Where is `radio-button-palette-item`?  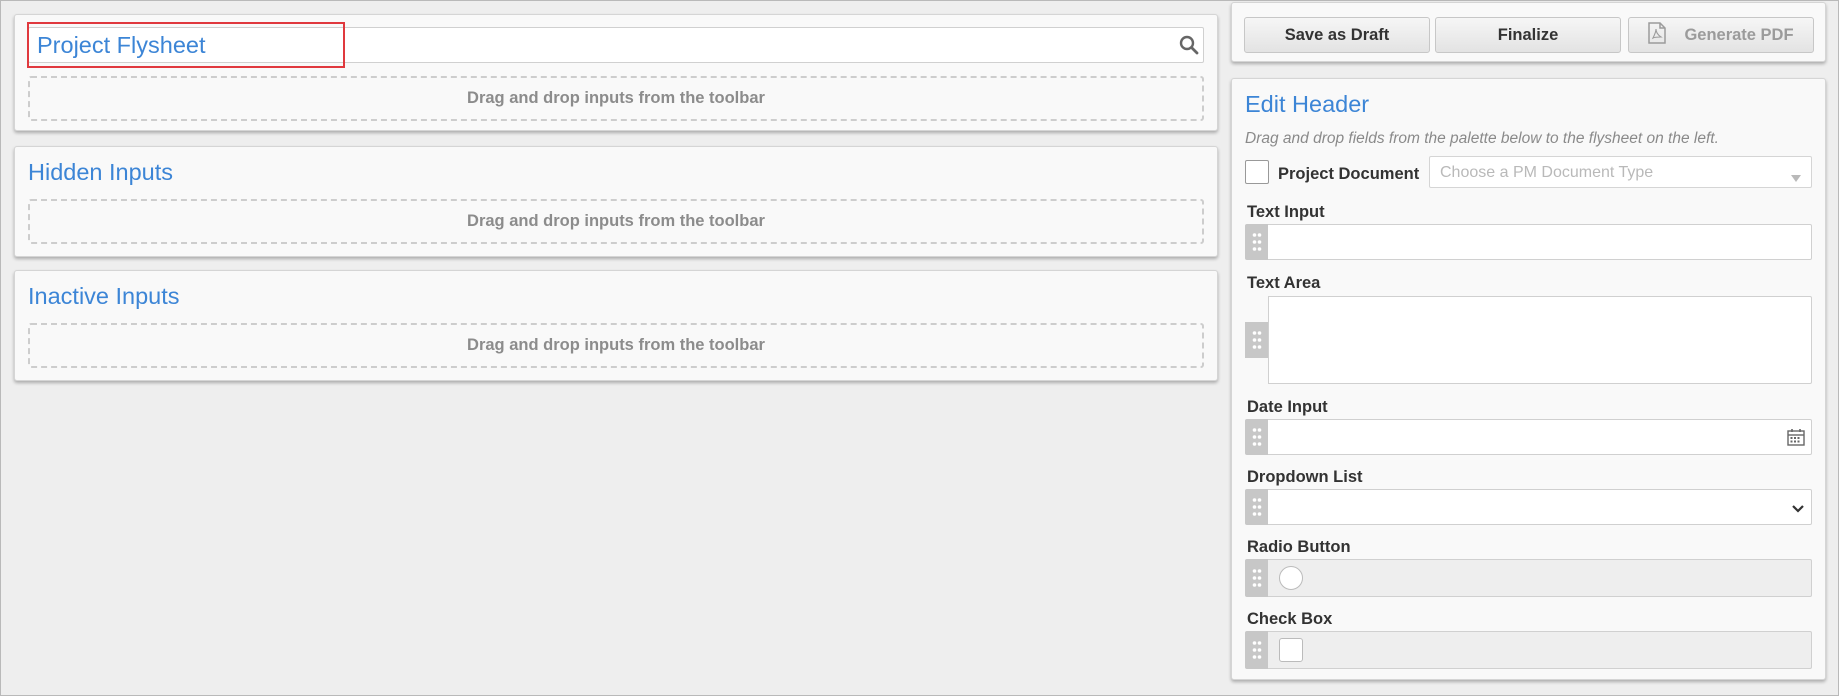
radio-button-palette-item is located at coordinates (1528, 578).